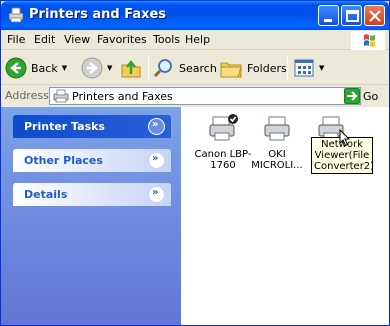  Describe the element at coordinates (361, 96) in the screenshot. I see `go-button: Go` at that location.